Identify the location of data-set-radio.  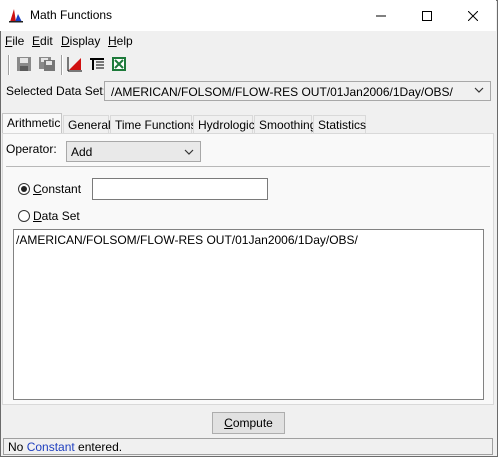
(24, 216).